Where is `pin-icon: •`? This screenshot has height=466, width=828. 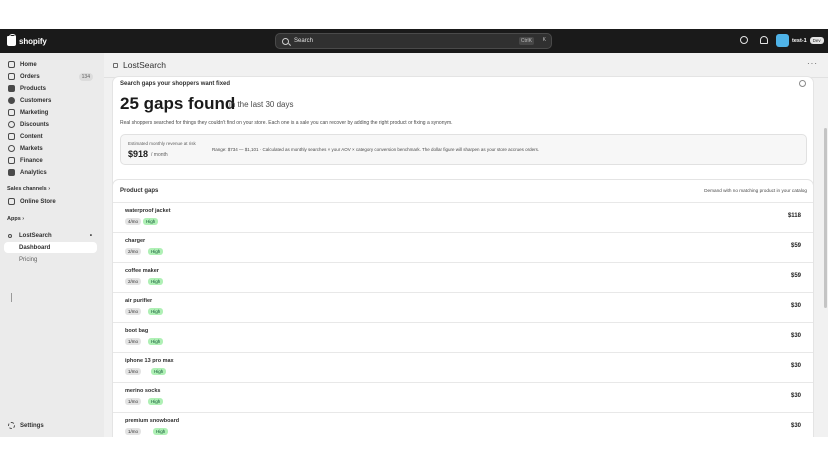 pin-icon: • is located at coordinates (91, 236).